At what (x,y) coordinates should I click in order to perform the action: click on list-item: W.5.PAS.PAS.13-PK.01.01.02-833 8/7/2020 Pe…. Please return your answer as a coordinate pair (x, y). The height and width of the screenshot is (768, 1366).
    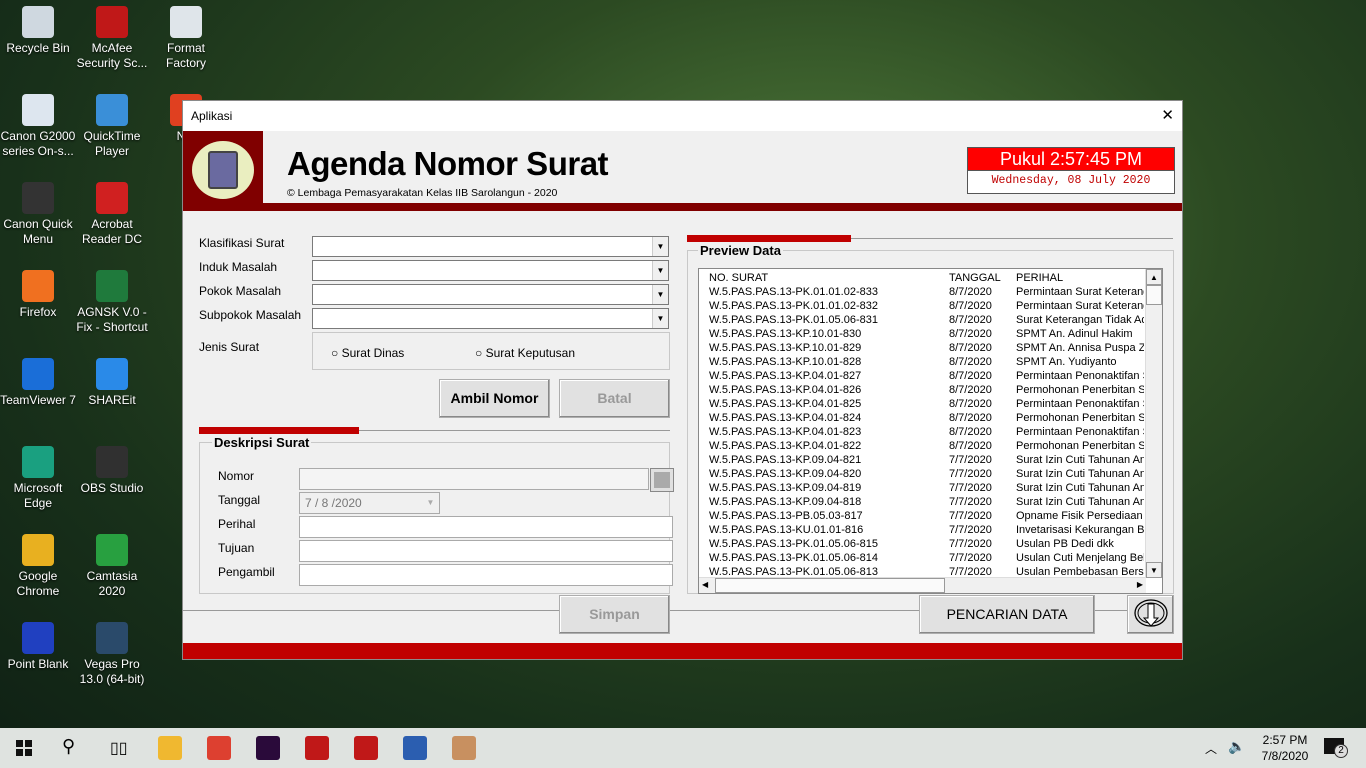
    Looking at the image, I should click on (930, 292).